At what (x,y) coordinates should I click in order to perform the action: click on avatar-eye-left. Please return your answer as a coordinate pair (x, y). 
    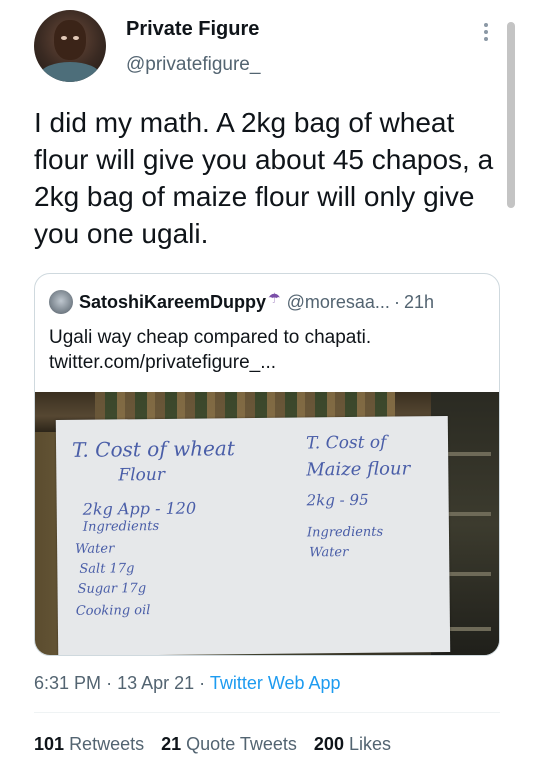
    Looking at the image, I should click on (64, 38).